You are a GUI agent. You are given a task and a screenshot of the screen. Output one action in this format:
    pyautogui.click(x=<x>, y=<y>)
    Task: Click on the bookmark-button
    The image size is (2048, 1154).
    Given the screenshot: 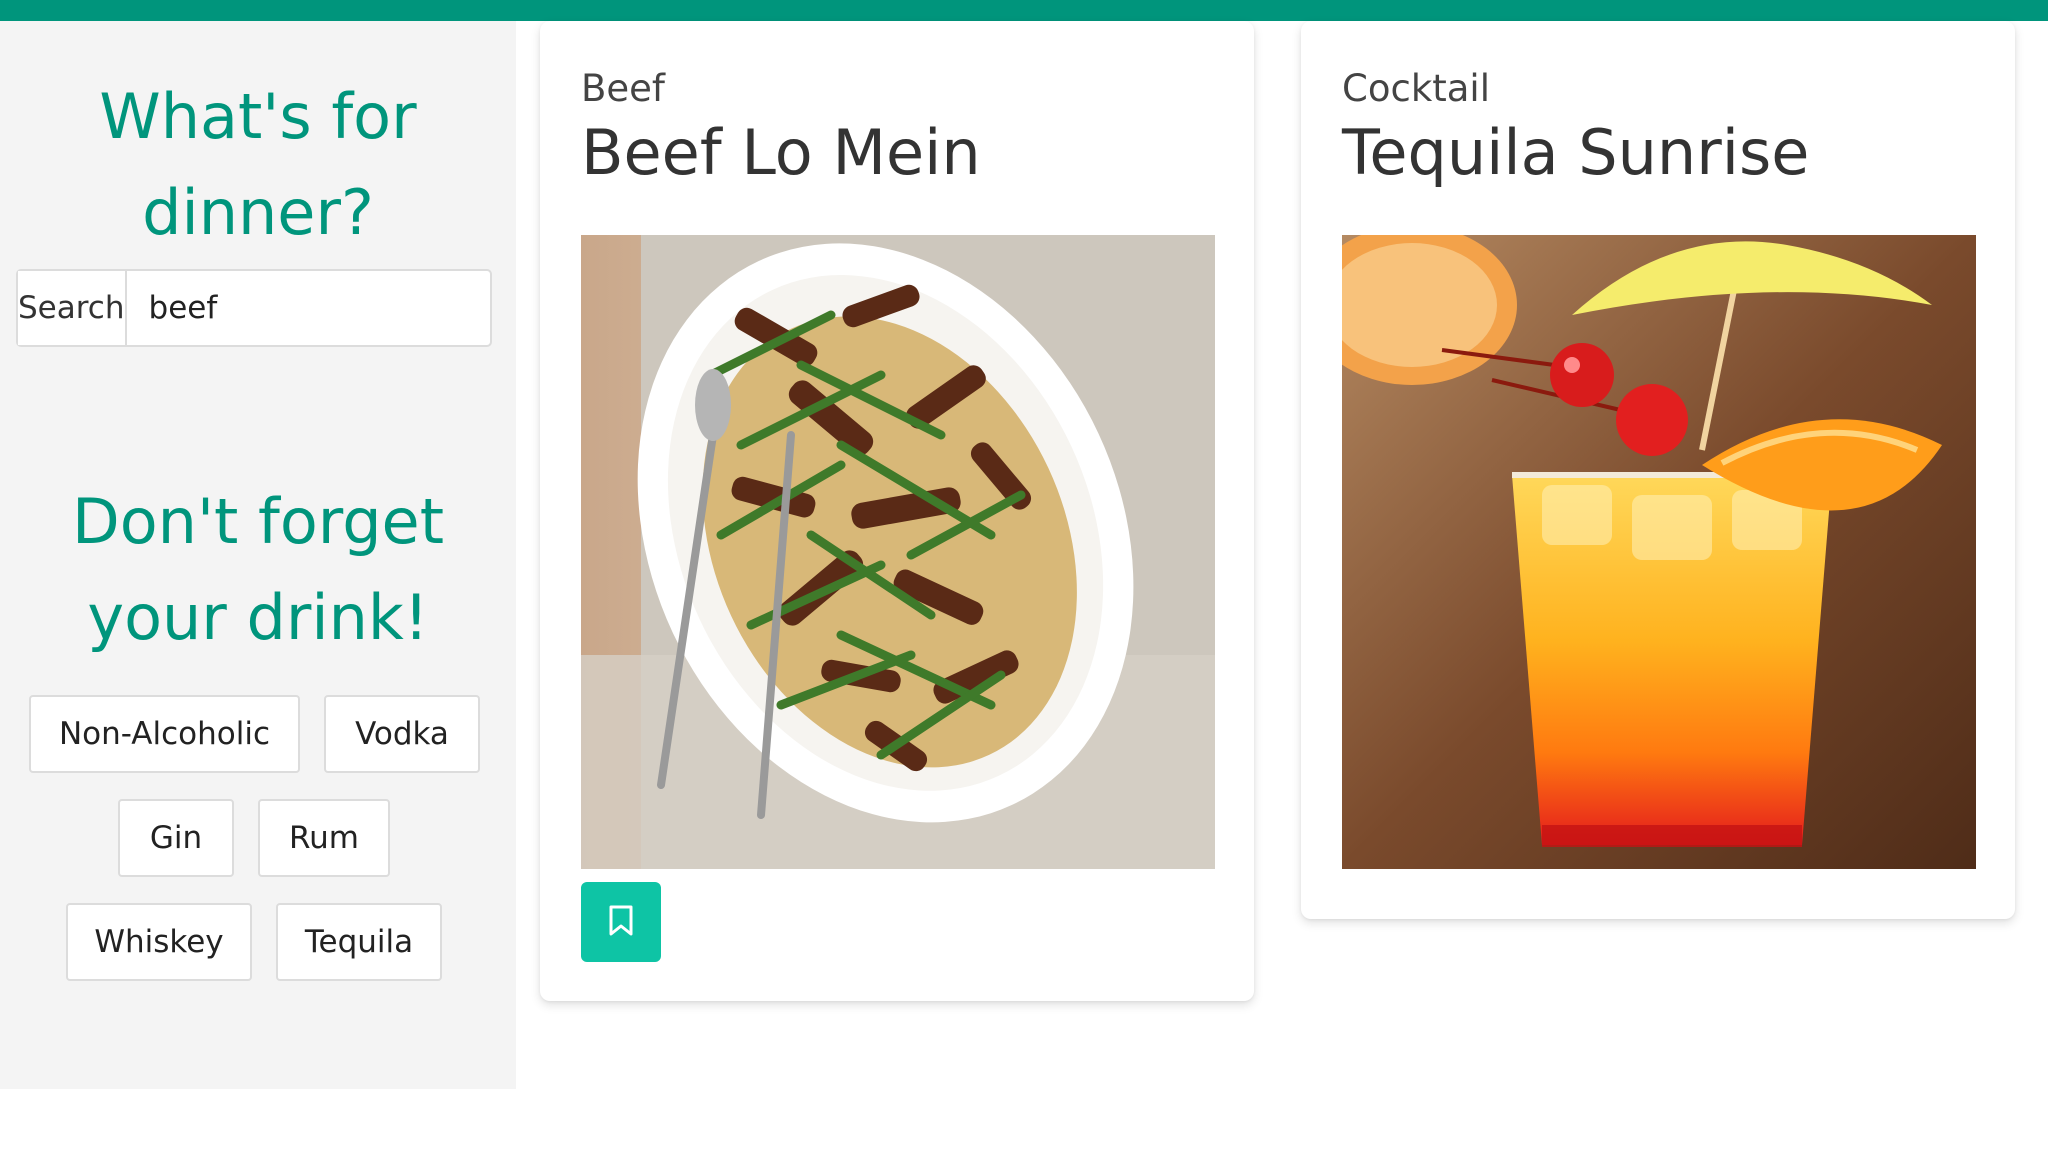 What is the action you would take?
    pyautogui.click(x=621, y=922)
    